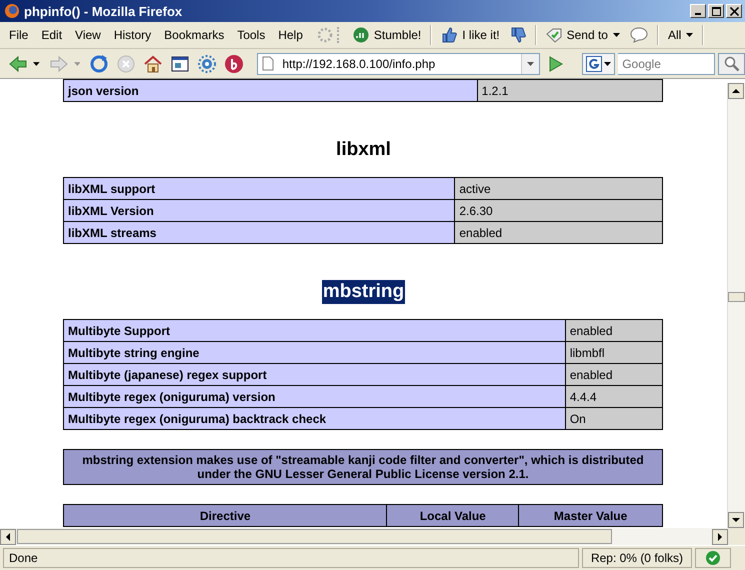  What do you see at coordinates (315, 419) in the screenshot?
I see `table-cell: Multibyte regex (oniguruma) backtrack check` at bounding box center [315, 419].